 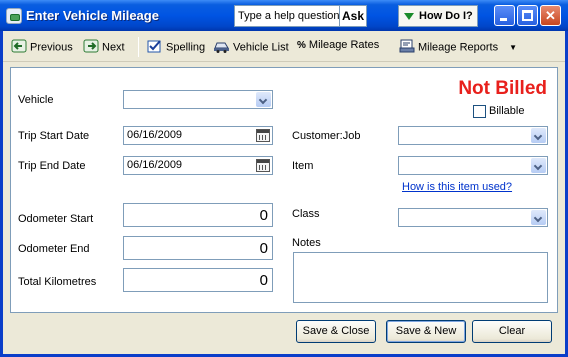 I want to click on close-icon: ✕, so click(x=550, y=15).